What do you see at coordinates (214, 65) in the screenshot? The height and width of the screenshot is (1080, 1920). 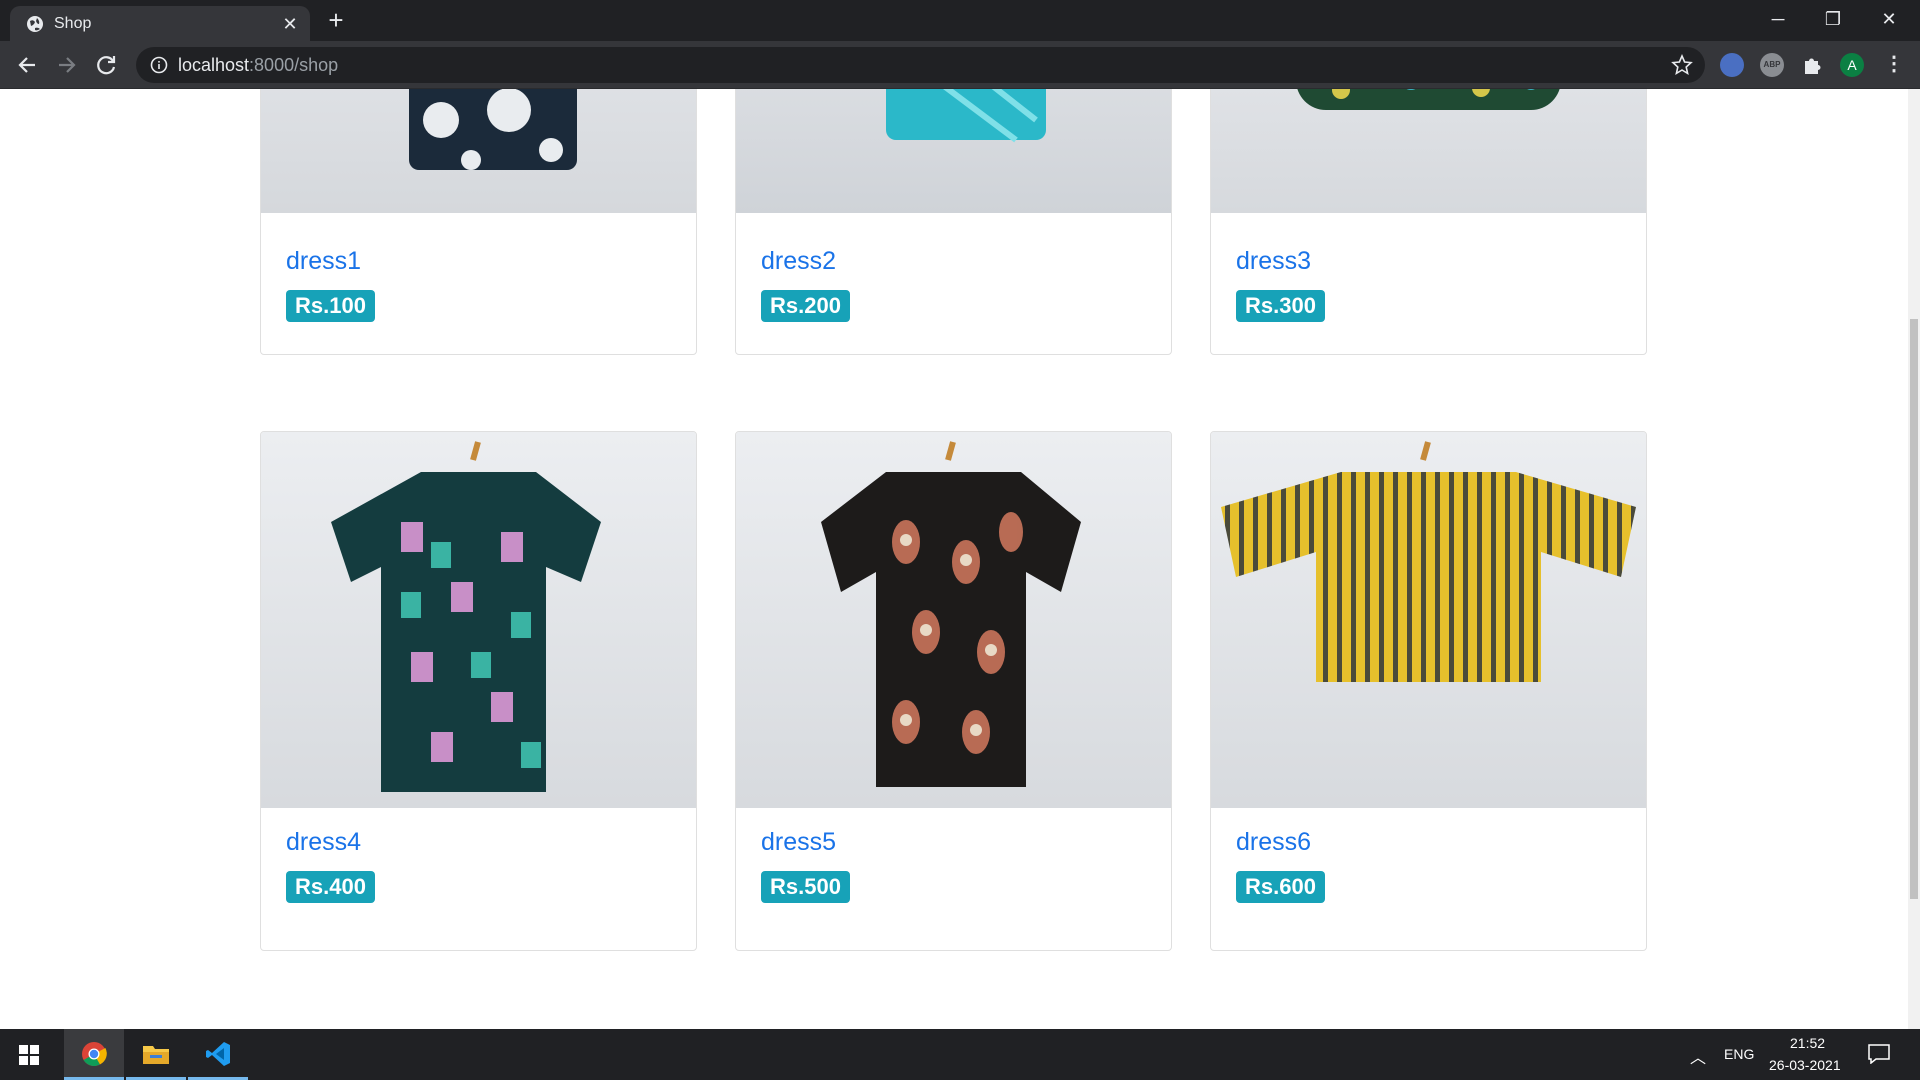 I see `url-host: localhost` at bounding box center [214, 65].